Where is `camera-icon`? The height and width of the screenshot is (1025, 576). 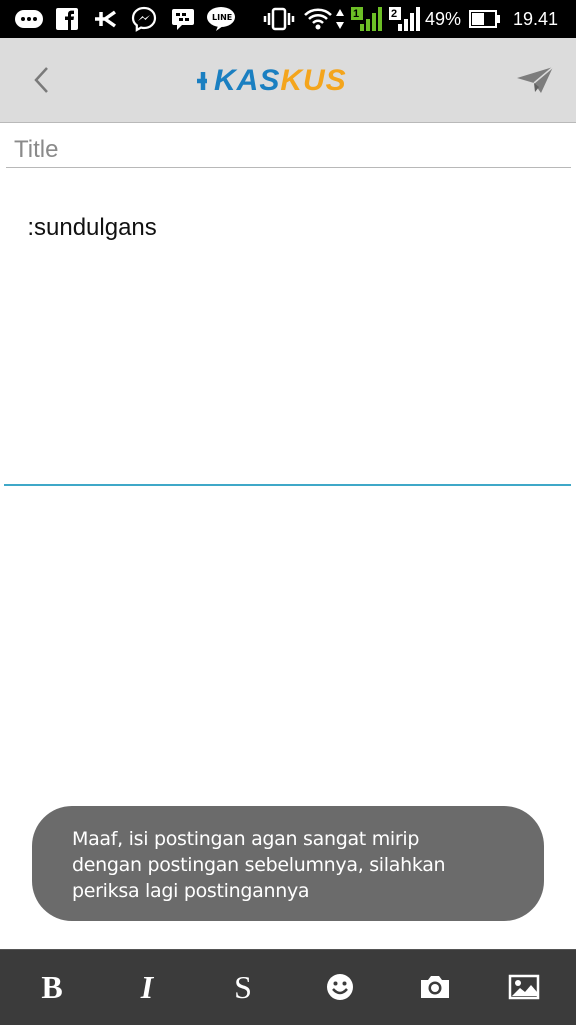 camera-icon is located at coordinates (435, 987).